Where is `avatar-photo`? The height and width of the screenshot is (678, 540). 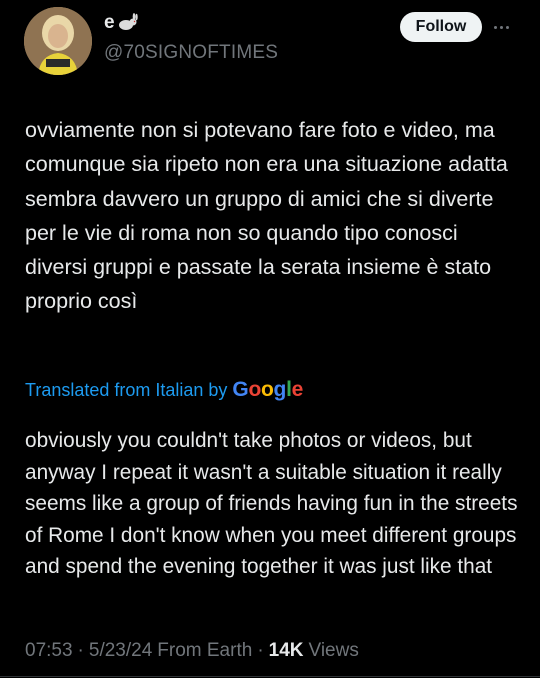 avatar-photo is located at coordinates (58, 41).